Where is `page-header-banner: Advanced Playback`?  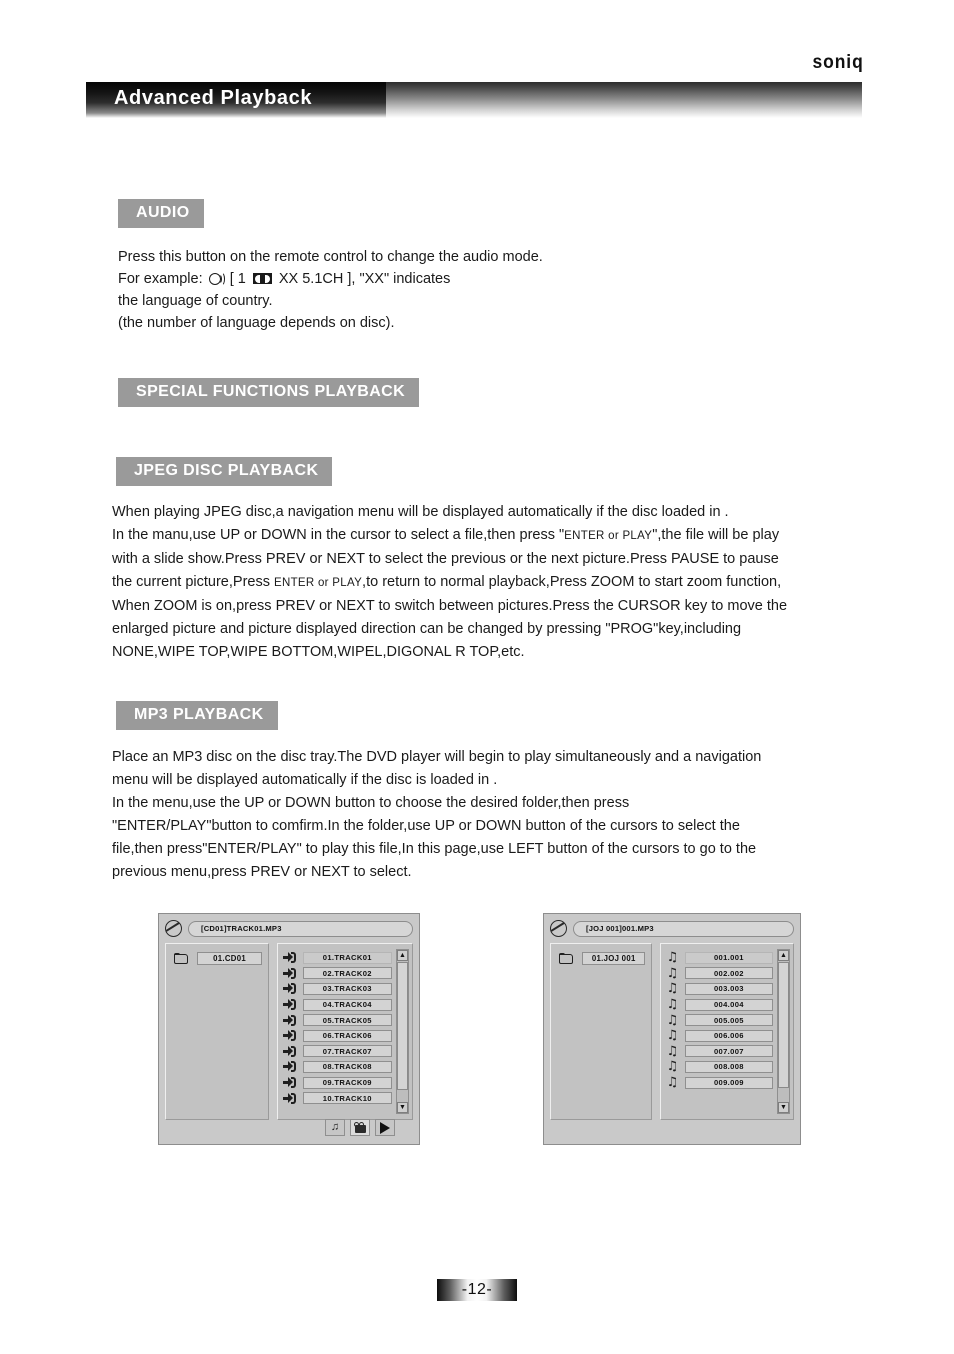 page-header-banner: Advanced Playback is located at coordinates (474, 100).